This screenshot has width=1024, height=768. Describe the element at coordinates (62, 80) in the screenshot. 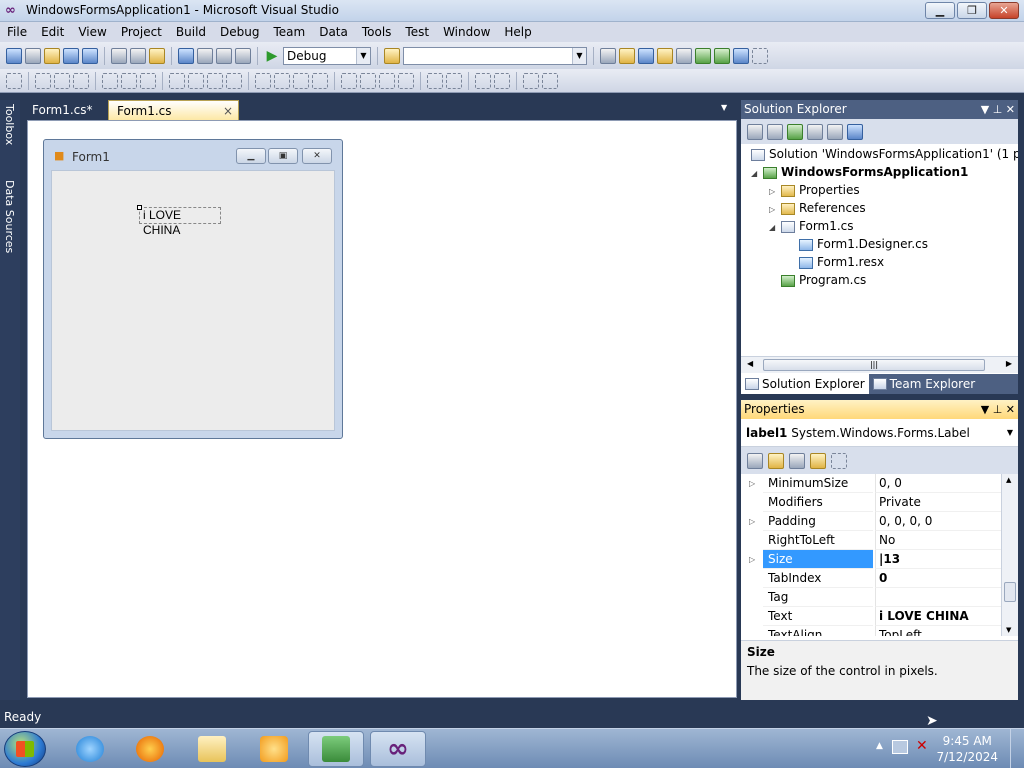

I see `align-centers-icon` at that location.